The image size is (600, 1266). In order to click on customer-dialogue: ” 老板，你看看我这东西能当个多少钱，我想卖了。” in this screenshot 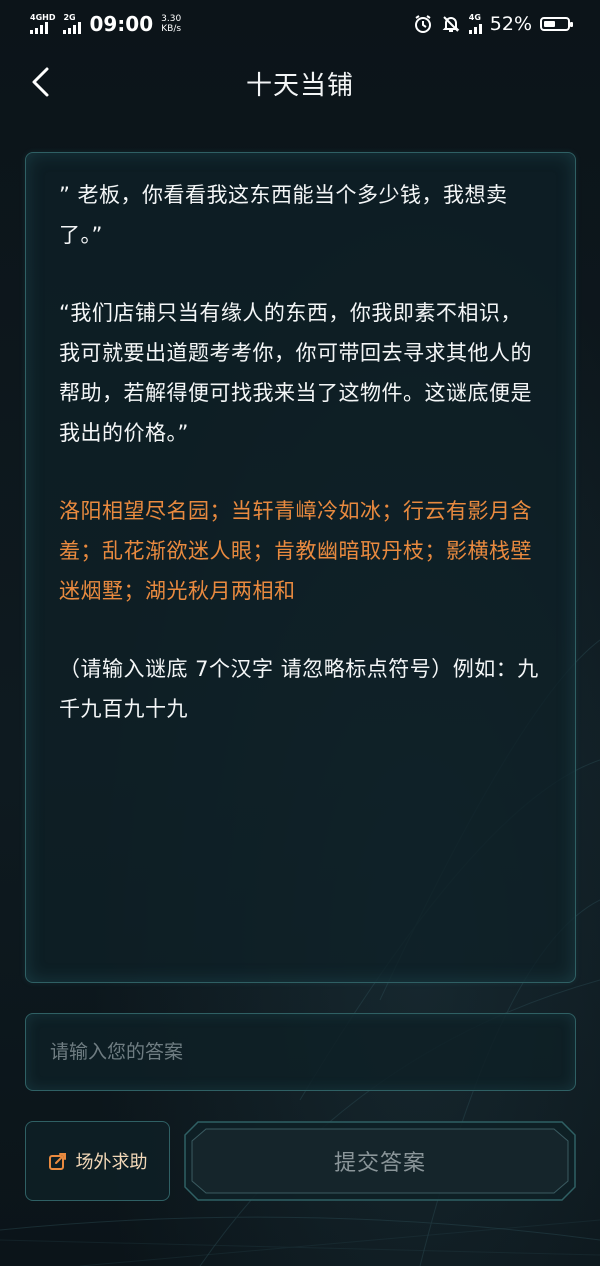, I will do `click(283, 215)`.